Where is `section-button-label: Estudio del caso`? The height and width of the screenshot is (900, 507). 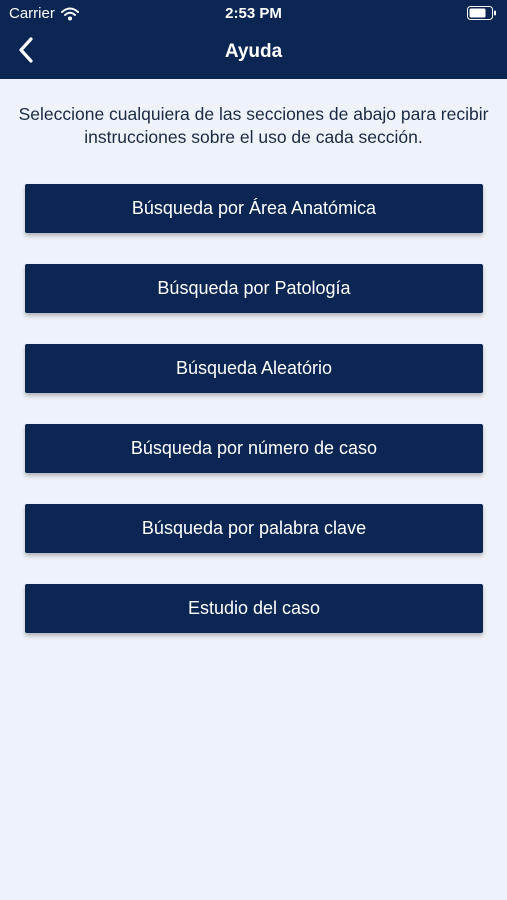 section-button-label: Estudio del caso is located at coordinates (254, 608).